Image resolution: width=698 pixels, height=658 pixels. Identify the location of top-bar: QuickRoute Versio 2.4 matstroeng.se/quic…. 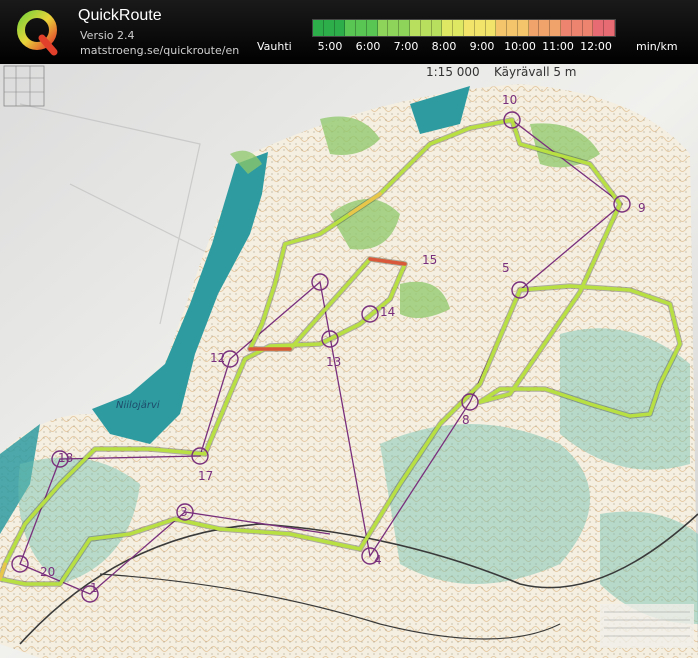
(349, 32).